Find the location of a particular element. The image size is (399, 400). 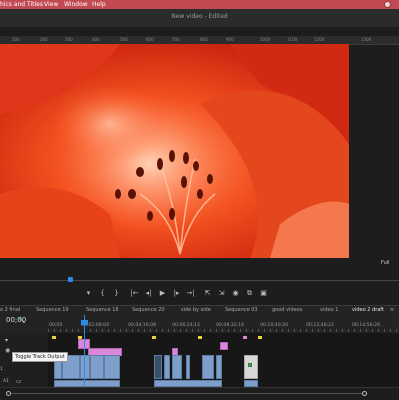

ruler-number: 900 is located at coordinates (230, 39).